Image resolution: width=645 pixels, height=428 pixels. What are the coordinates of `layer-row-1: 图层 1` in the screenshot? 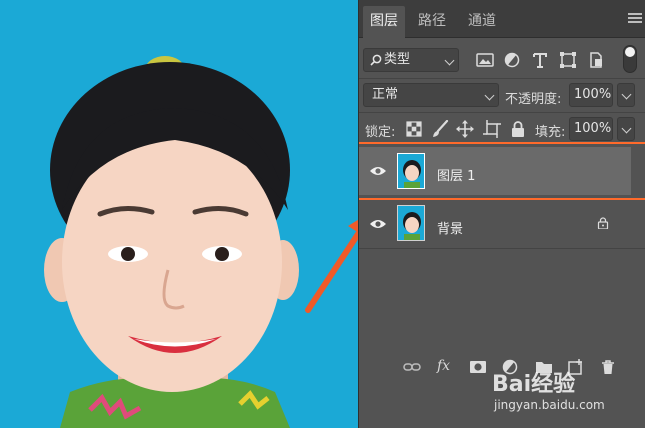 It's located at (495, 171).